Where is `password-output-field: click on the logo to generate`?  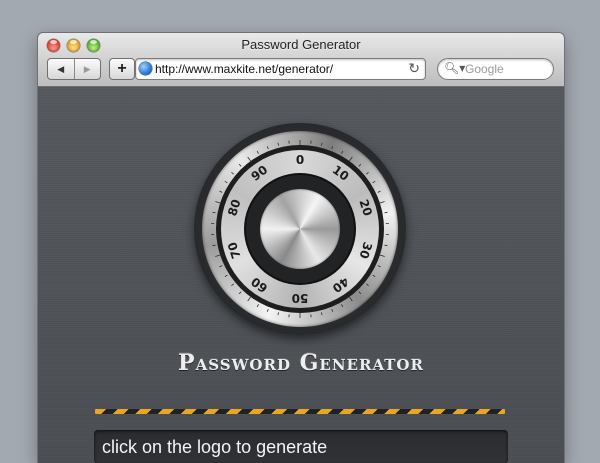
password-output-field: click on the logo to generate is located at coordinates (301, 446).